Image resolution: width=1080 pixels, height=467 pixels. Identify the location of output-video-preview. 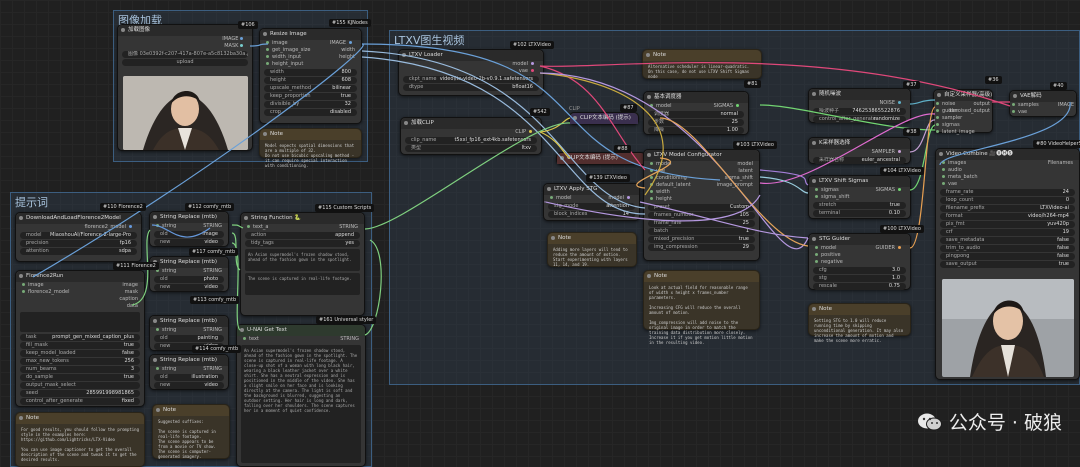
(1008, 328).